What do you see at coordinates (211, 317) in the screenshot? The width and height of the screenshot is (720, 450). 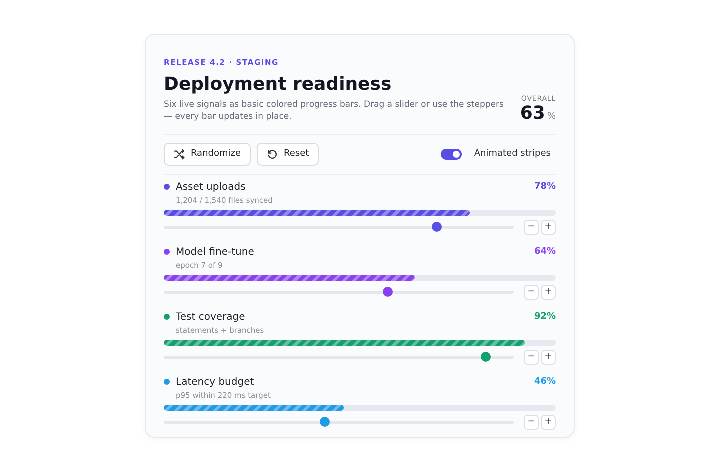 I see `signal-name: Test coverage` at bounding box center [211, 317].